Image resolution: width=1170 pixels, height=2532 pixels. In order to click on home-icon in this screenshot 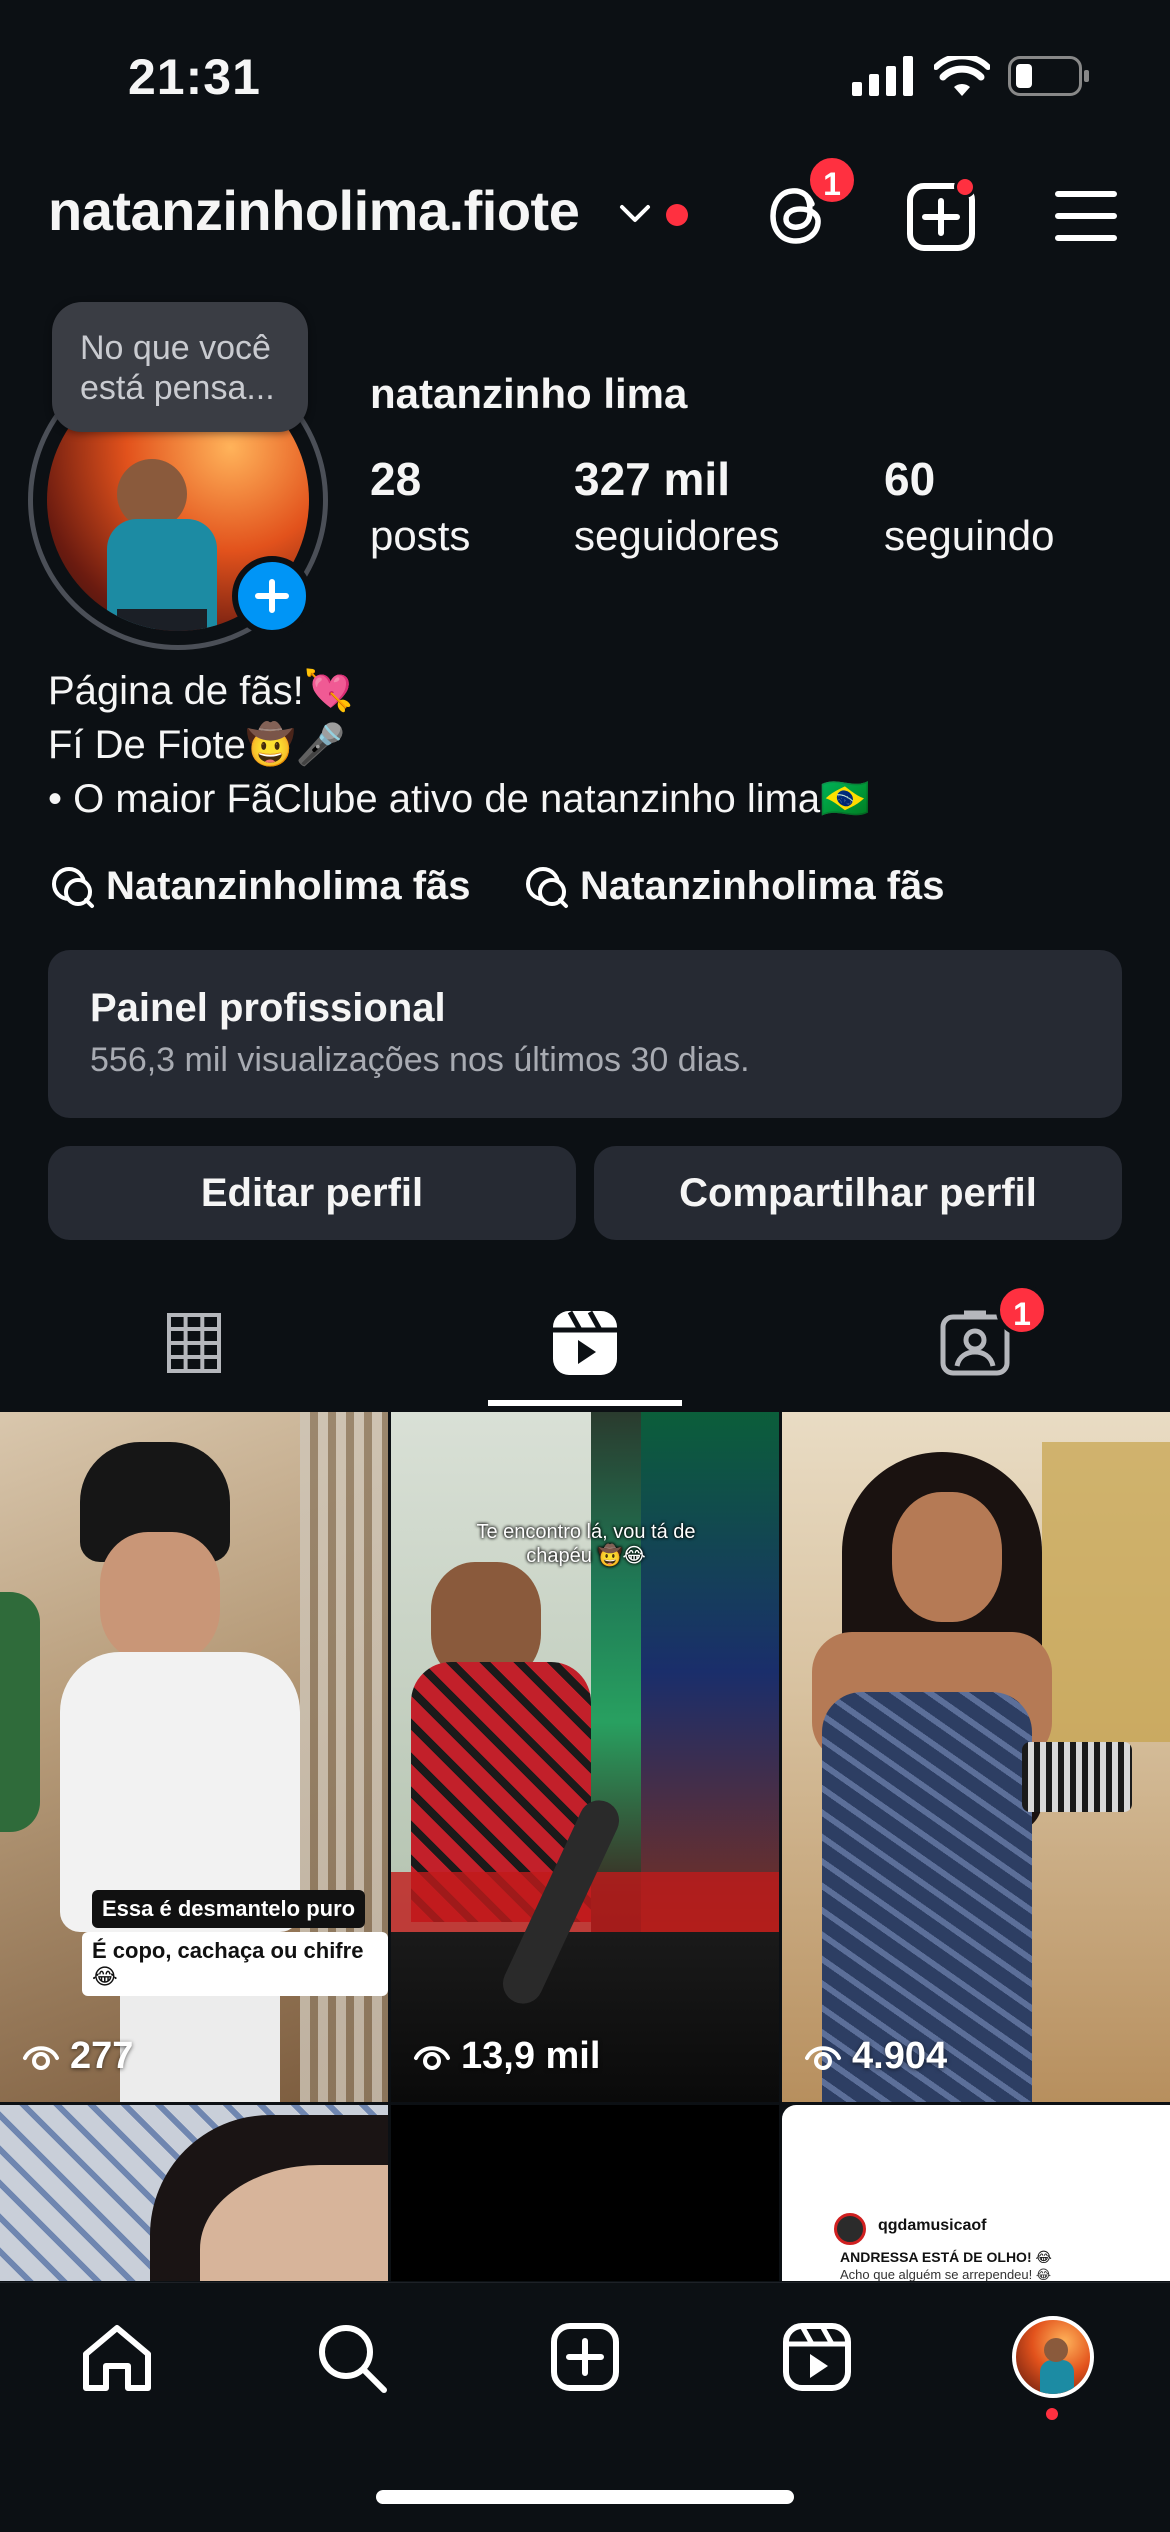, I will do `click(117, 2358)`.